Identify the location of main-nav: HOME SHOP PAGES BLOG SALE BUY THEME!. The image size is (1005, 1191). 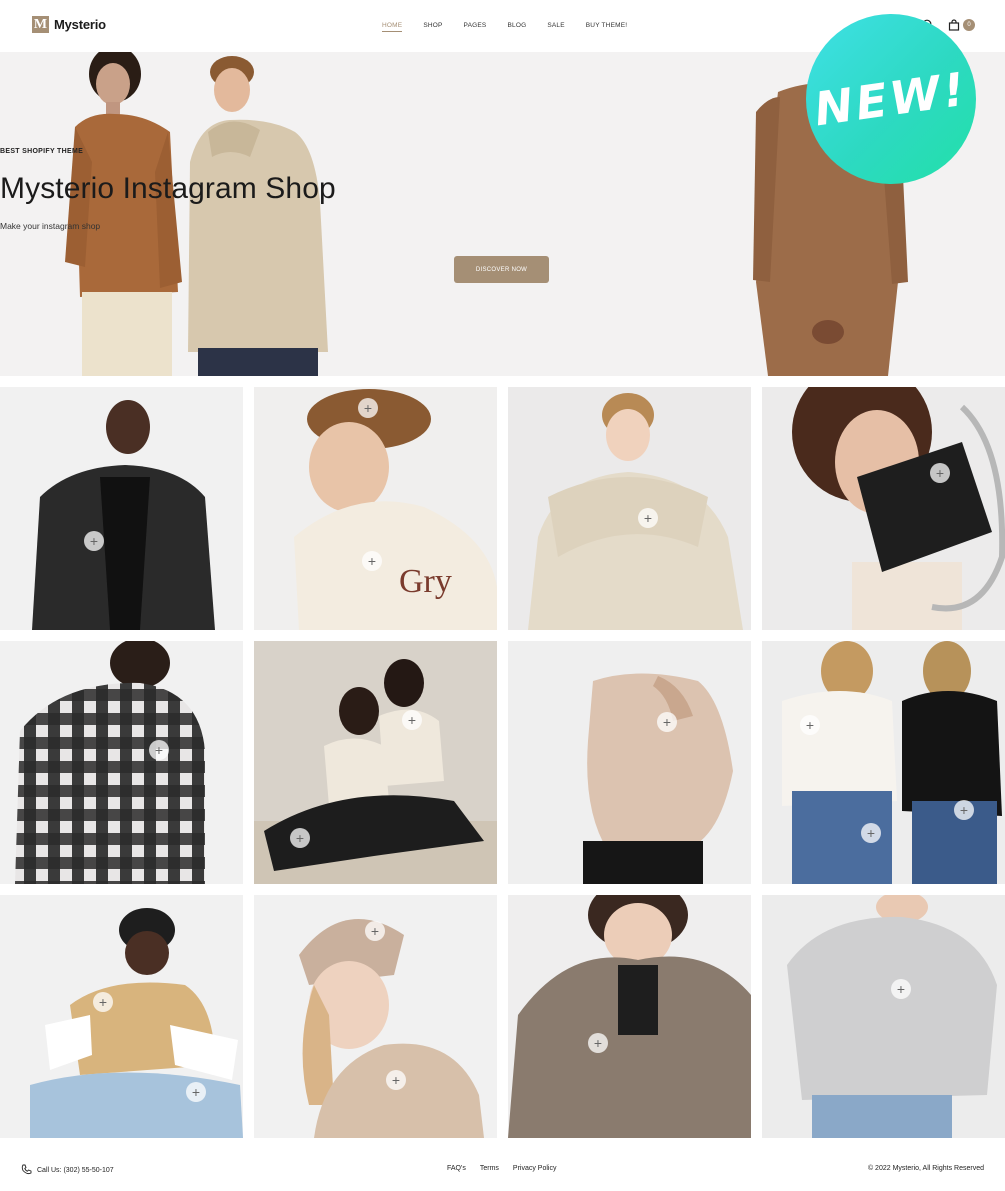
(515, 27).